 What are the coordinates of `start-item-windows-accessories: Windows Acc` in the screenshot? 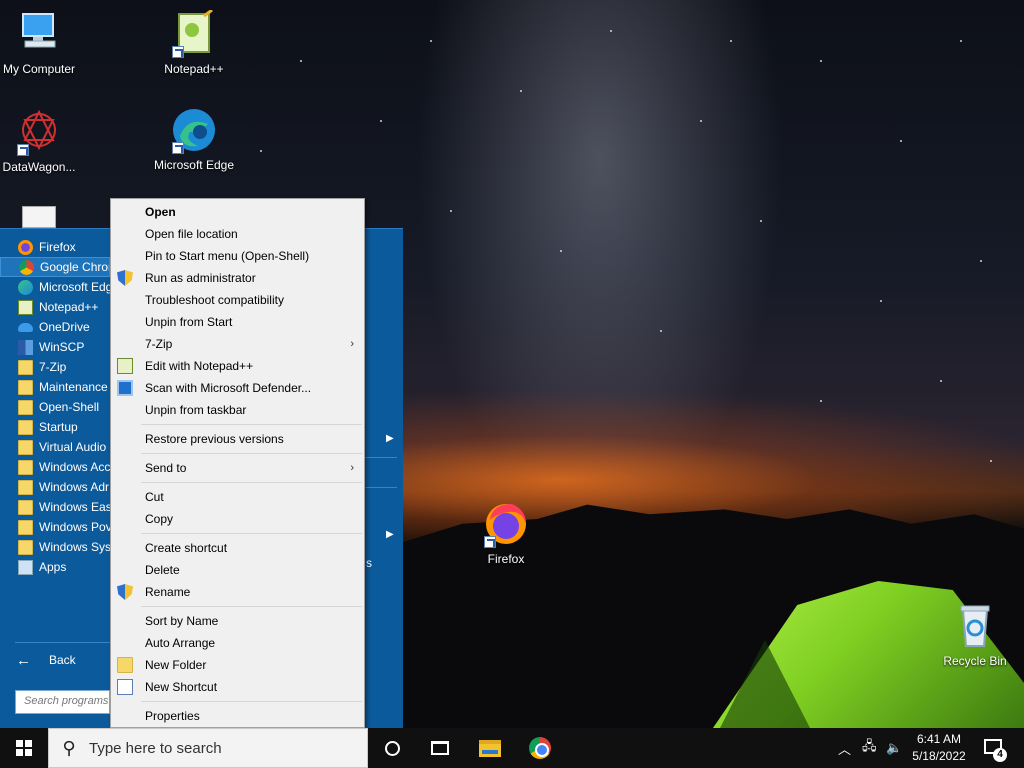 It's located at (55, 467).